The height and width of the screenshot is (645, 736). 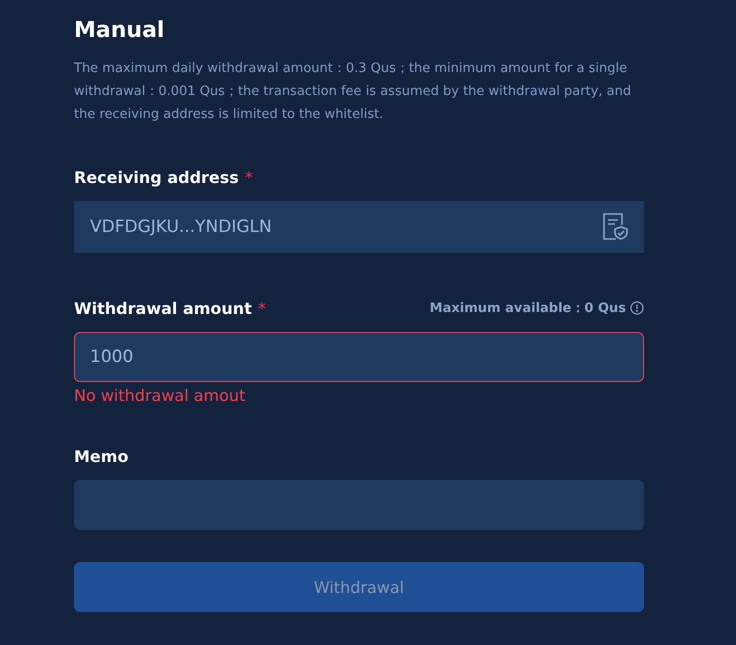 I want to click on document-shield-icon, so click(x=615, y=227).